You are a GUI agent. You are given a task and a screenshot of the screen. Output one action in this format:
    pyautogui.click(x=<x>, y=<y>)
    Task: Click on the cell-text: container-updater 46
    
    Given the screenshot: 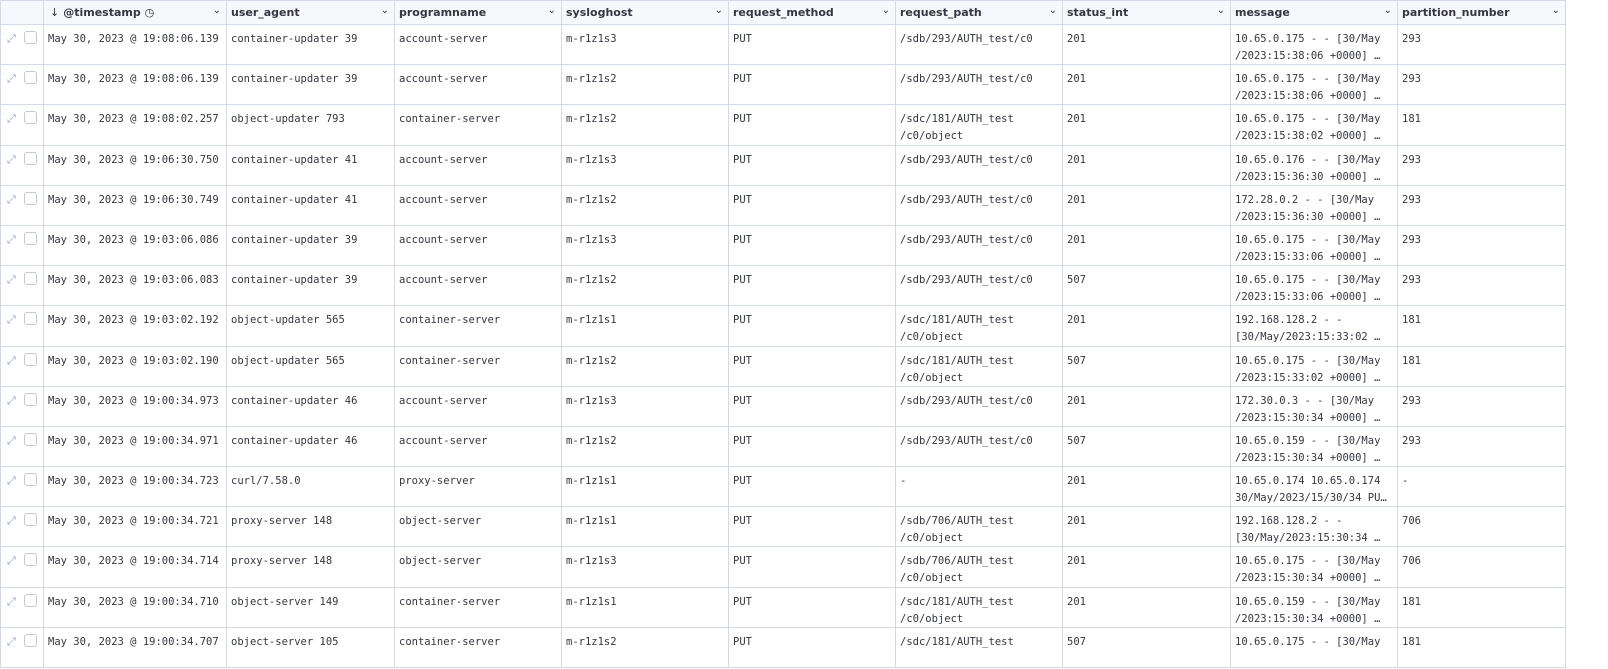 What is the action you would take?
    pyautogui.click(x=294, y=440)
    